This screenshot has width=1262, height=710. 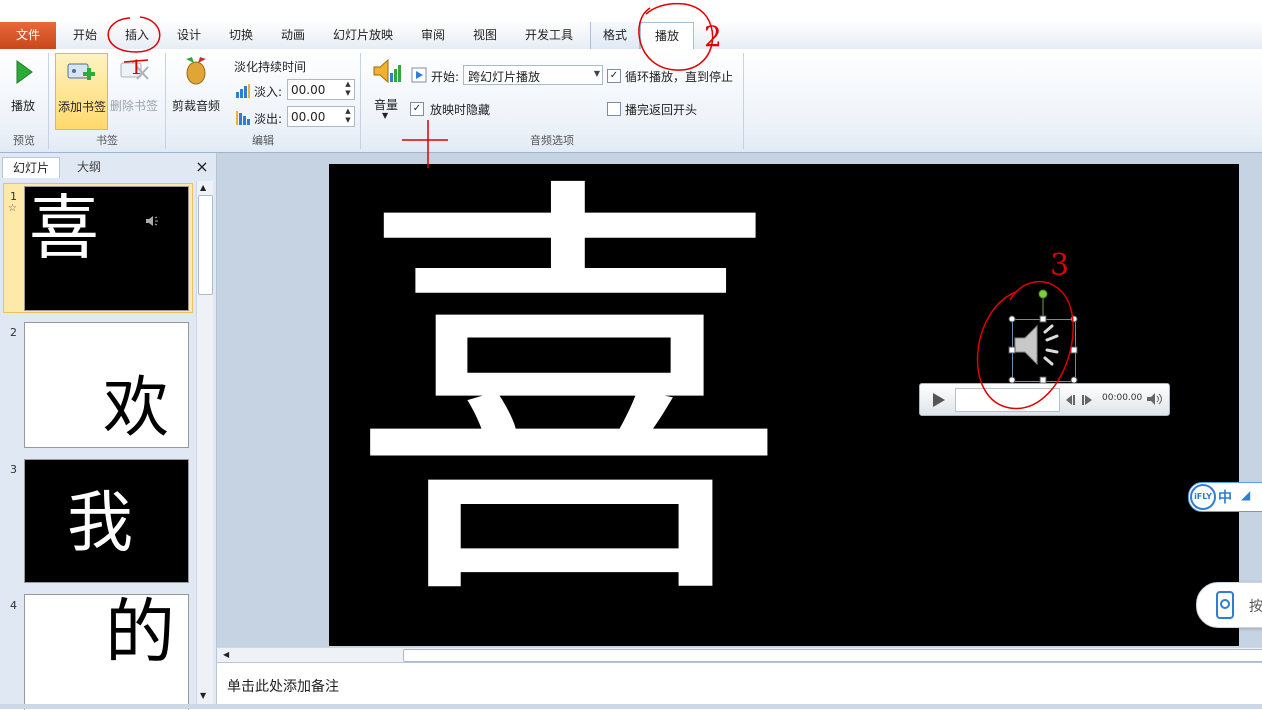 What do you see at coordinates (85, 35) in the screenshot?
I see `tab-home: 开始` at bounding box center [85, 35].